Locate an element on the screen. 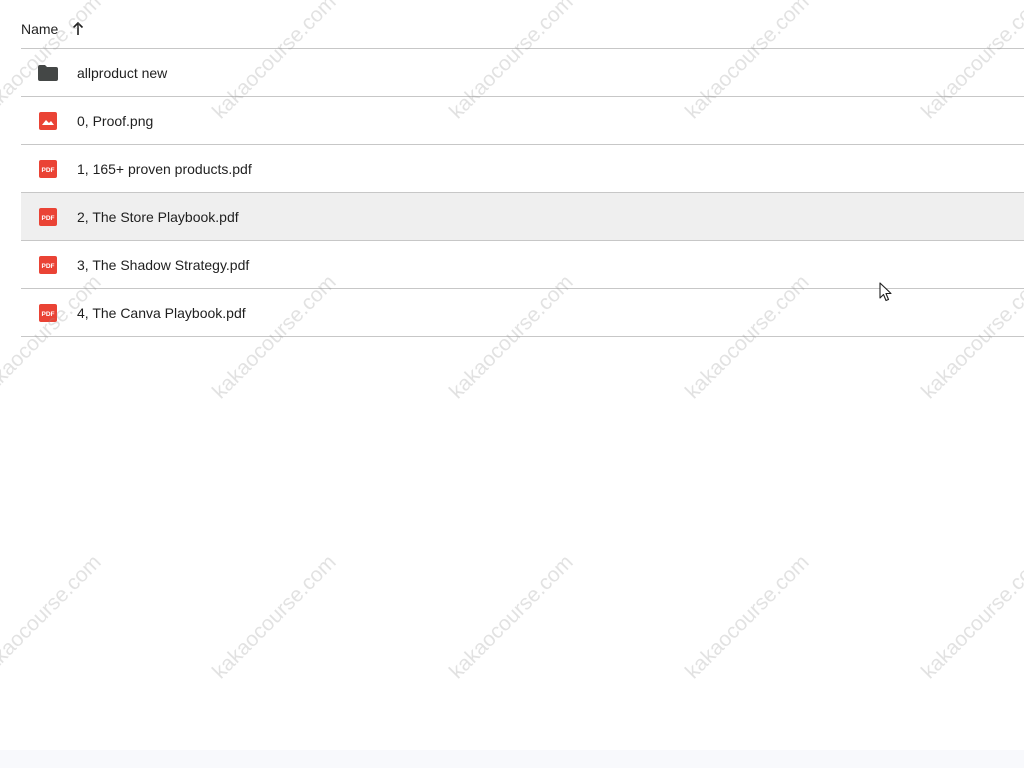 This screenshot has height=768, width=1024. image-icon is located at coordinates (48, 121).